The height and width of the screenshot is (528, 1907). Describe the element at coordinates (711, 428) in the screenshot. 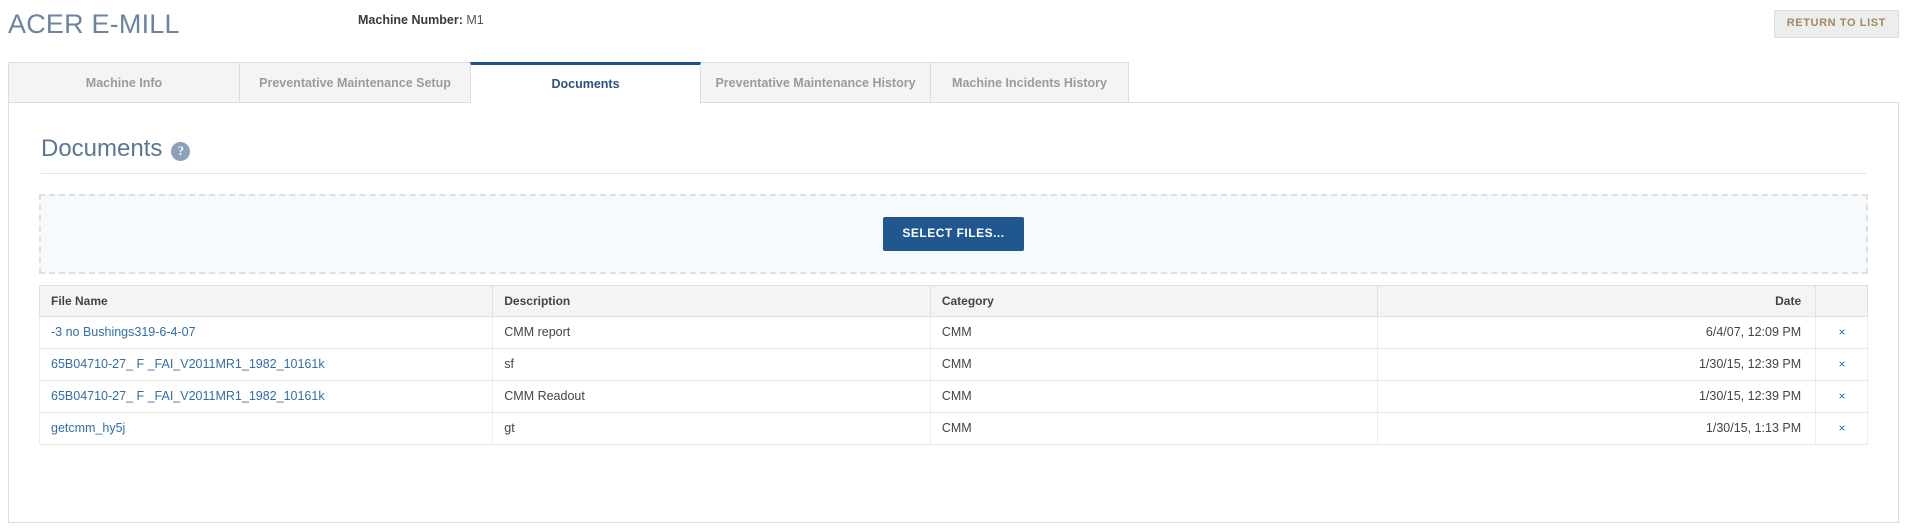

I see `cell-description: gt` at that location.